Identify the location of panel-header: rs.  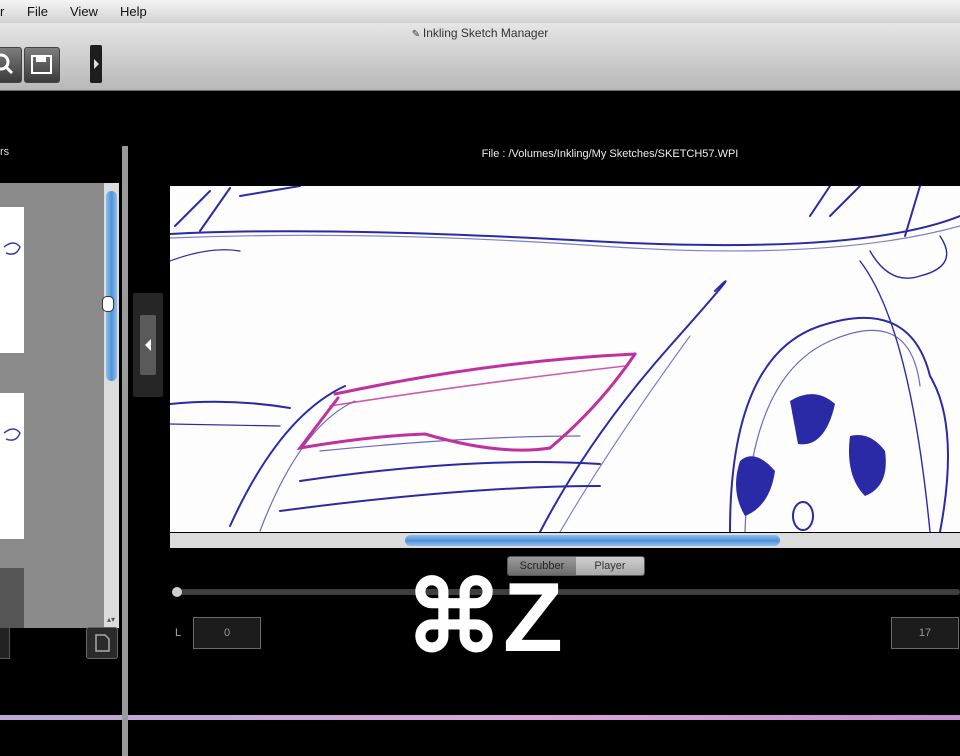
(5, 152).